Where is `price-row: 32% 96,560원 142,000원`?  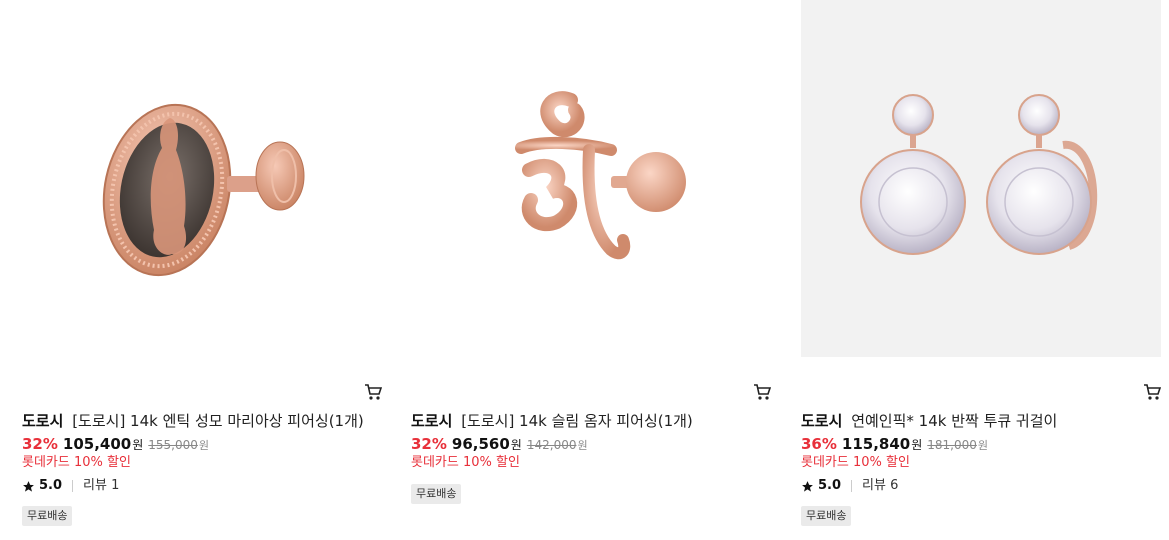
price-row: 32% 96,560원 142,000원 is located at coordinates (499, 445).